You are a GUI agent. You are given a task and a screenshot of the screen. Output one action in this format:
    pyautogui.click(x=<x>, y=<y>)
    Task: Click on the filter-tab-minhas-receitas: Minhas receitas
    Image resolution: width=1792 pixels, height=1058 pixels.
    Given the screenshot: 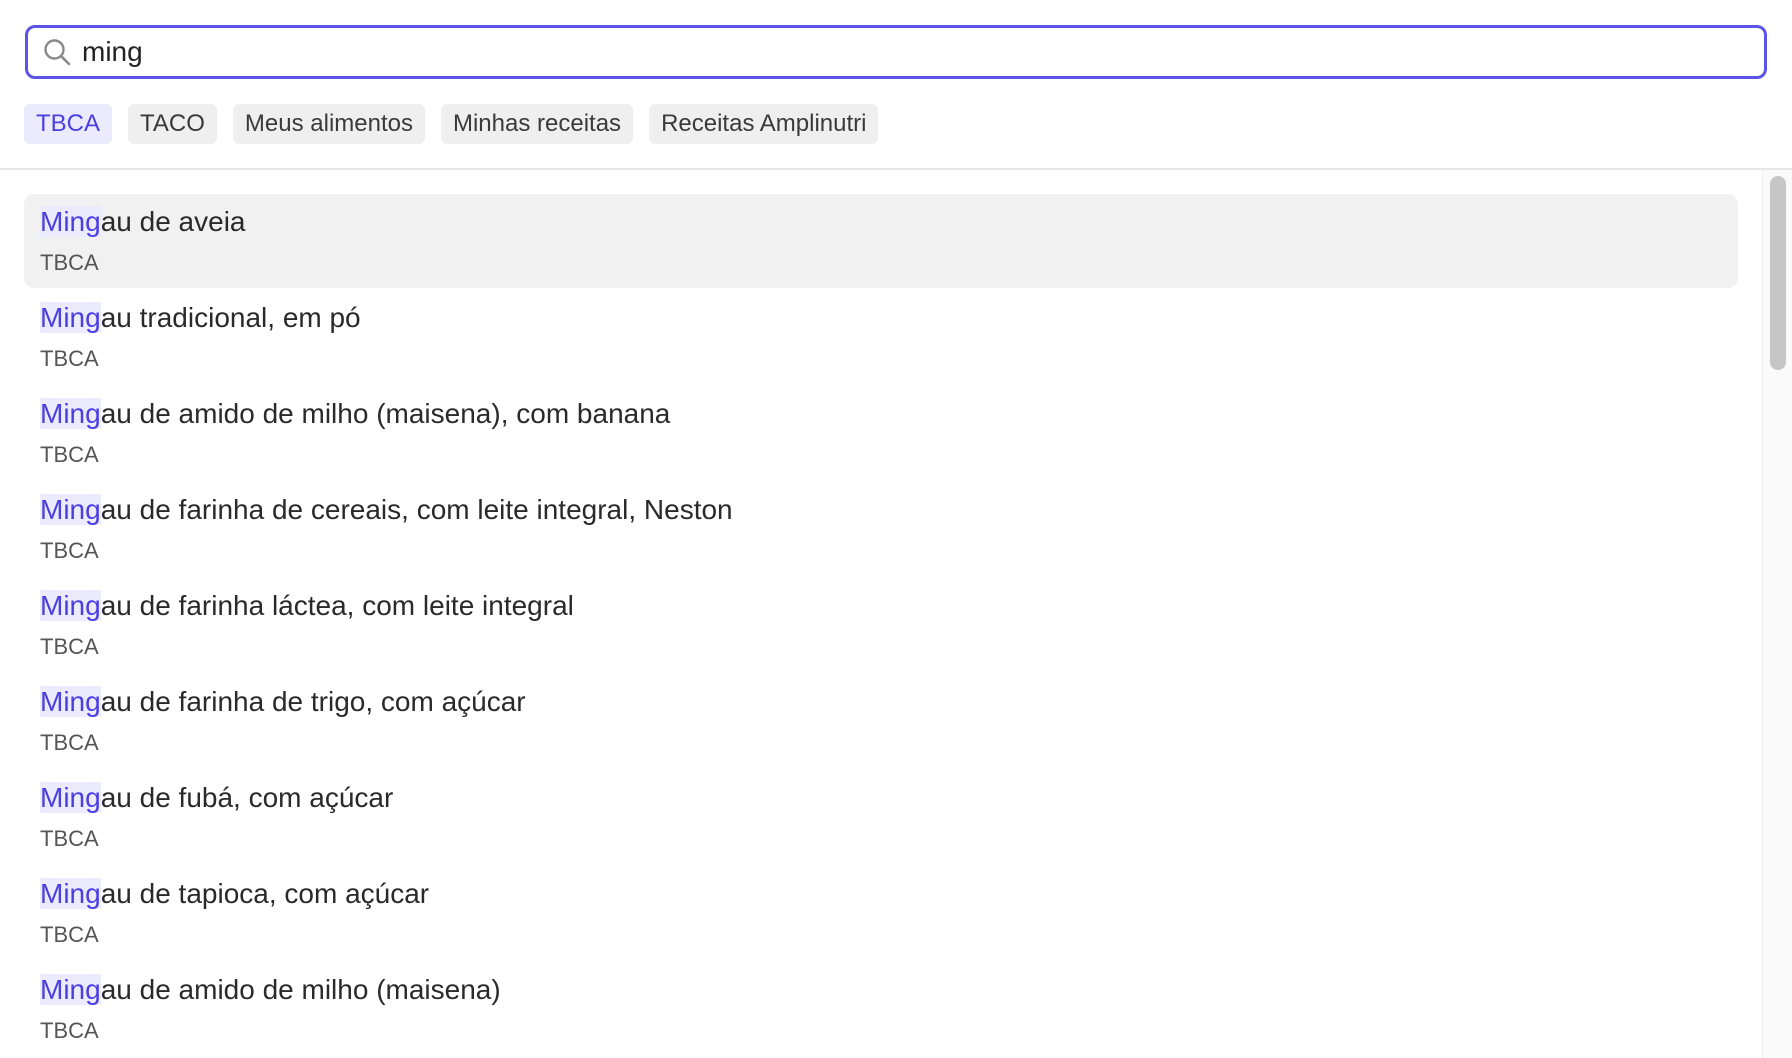 What is the action you would take?
    pyautogui.click(x=537, y=124)
    